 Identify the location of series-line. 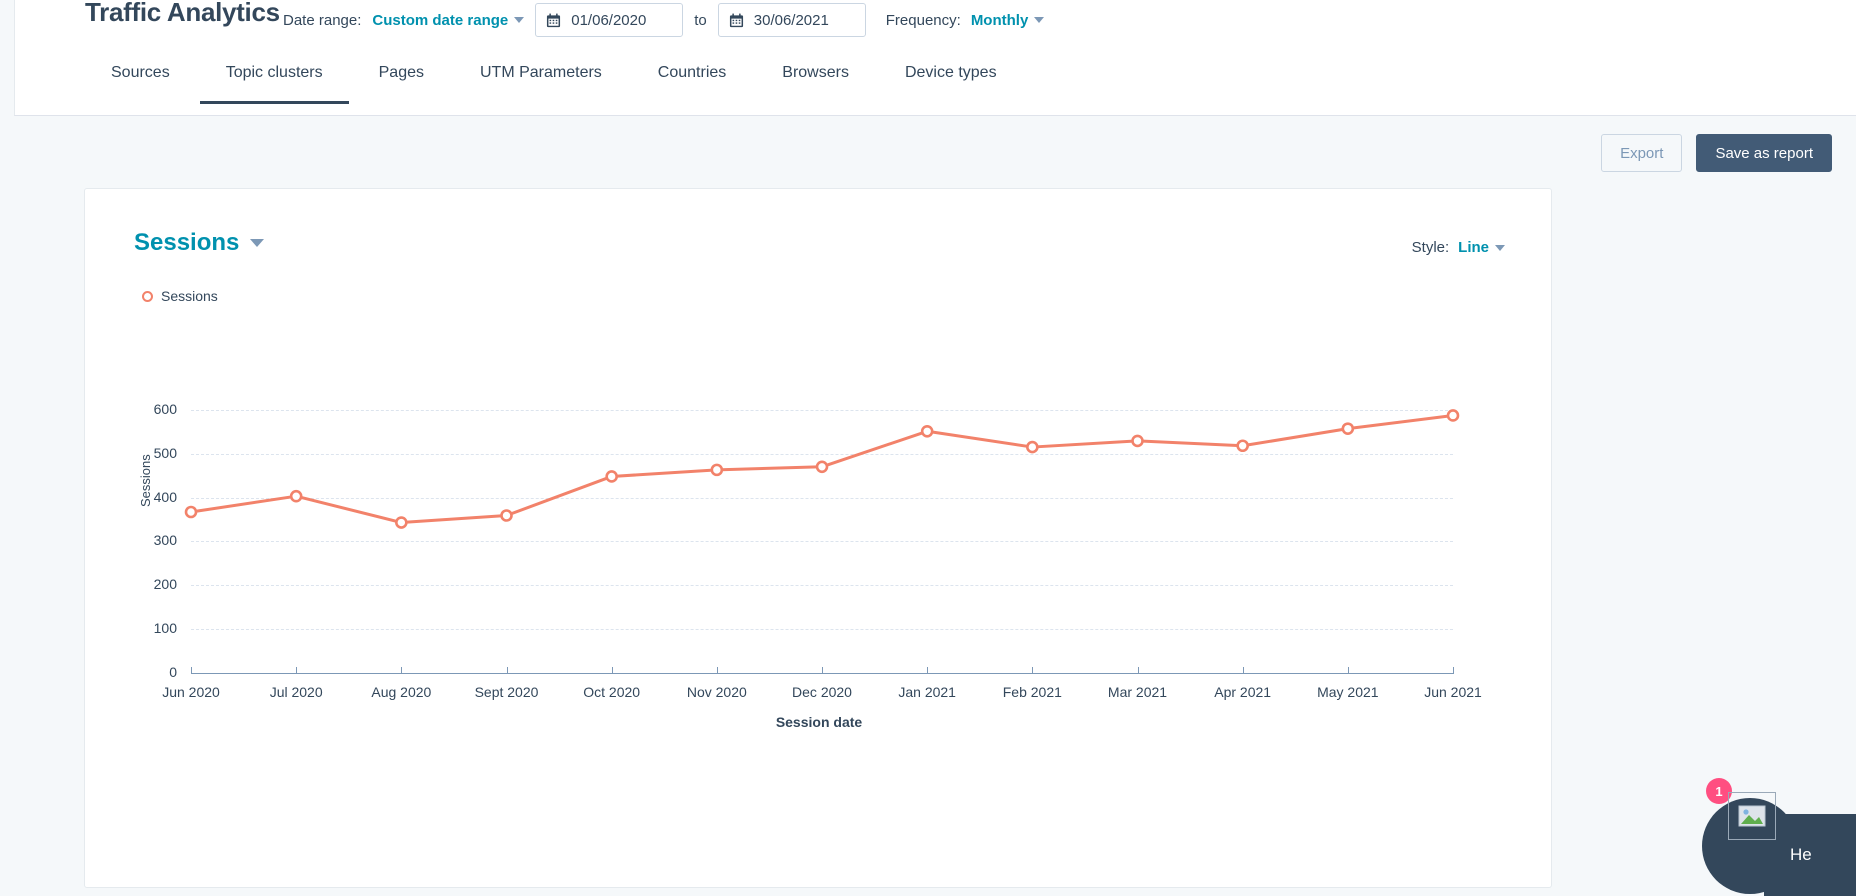
(822, 468).